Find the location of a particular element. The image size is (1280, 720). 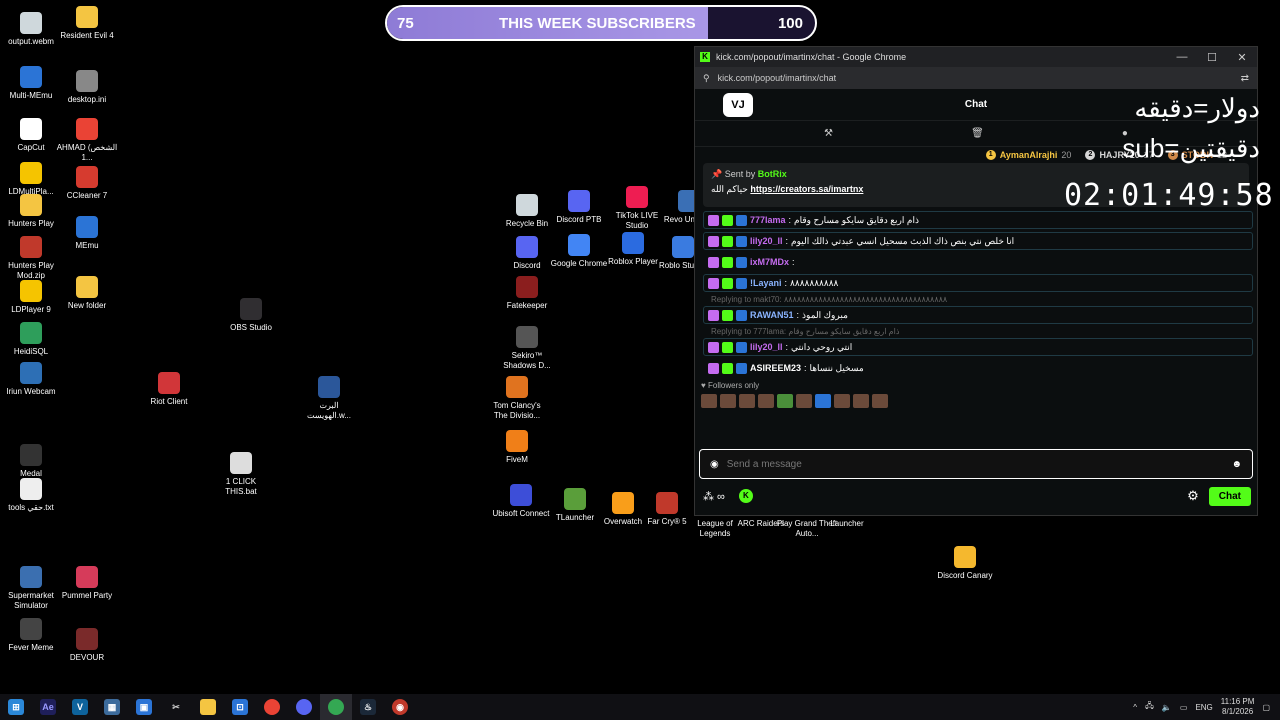

desktop-icon: Fatekeeper is located at coordinates (527, 293).